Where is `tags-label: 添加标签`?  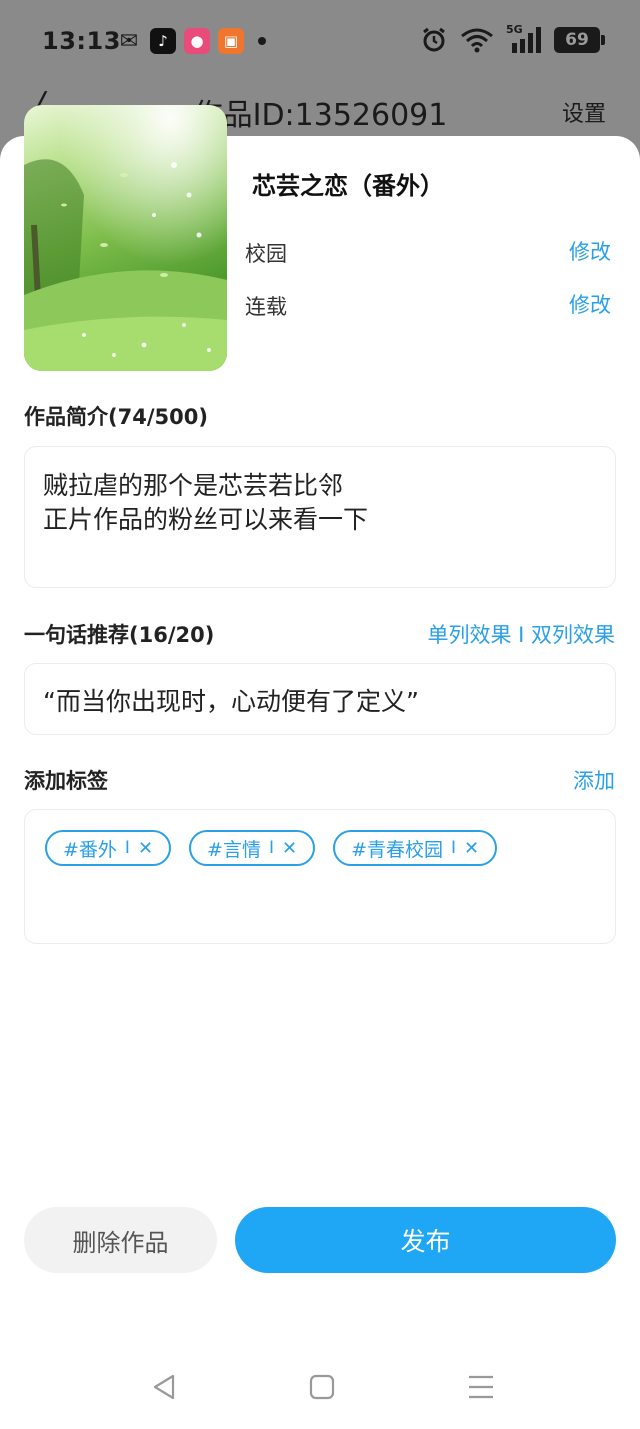 tags-label: 添加标签 is located at coordinates (66, 781).